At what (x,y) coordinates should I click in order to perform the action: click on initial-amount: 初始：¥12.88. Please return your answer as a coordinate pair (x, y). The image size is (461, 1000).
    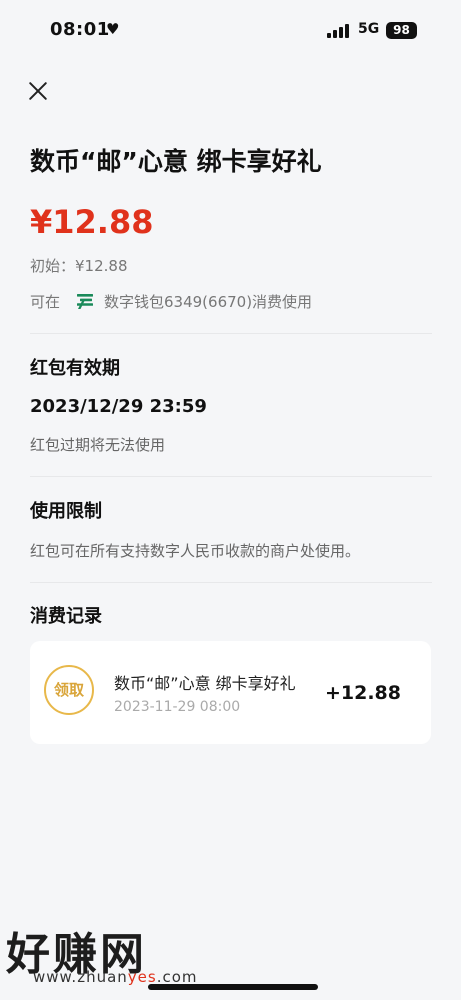
    Looking at the image, I should click on (79, 266).